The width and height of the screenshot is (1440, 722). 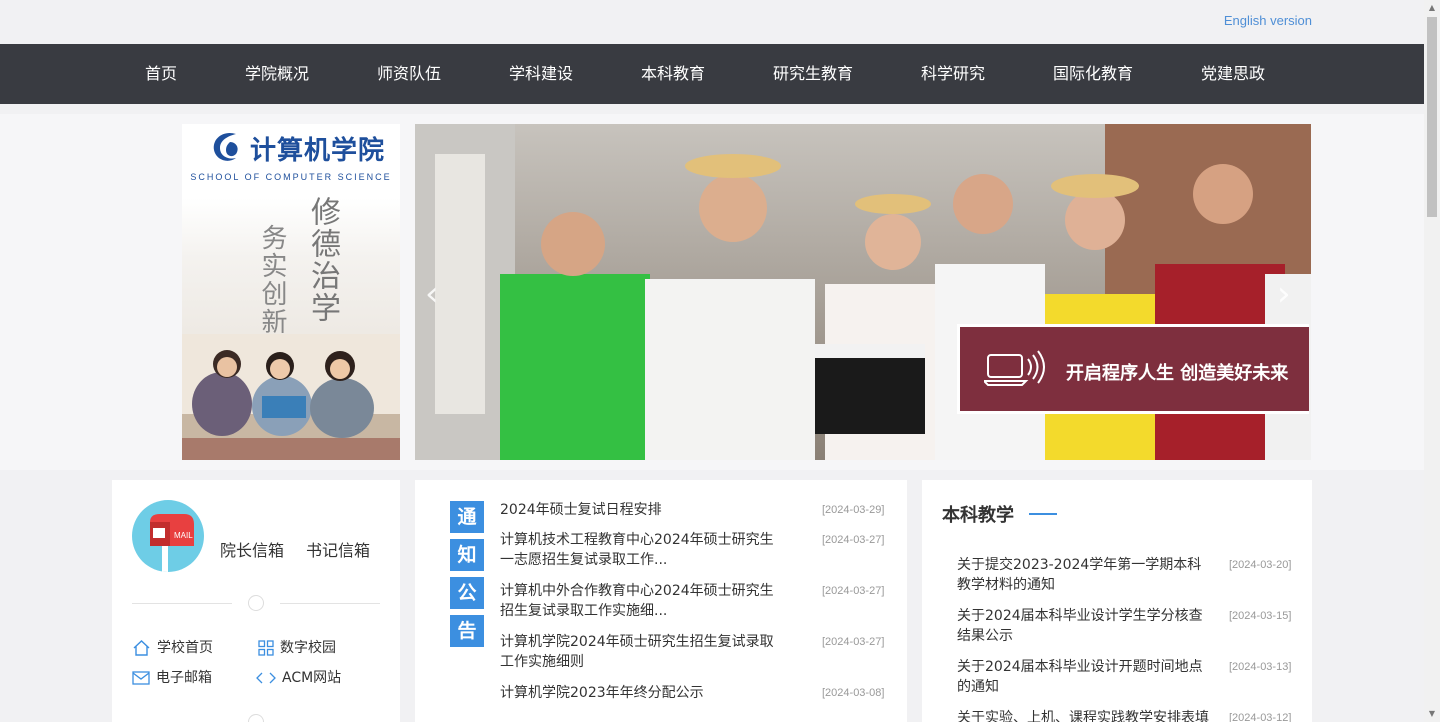 I want to click on notice-item-title: 计算机学院2023年年终分配公示, so click(x=640, y=693).